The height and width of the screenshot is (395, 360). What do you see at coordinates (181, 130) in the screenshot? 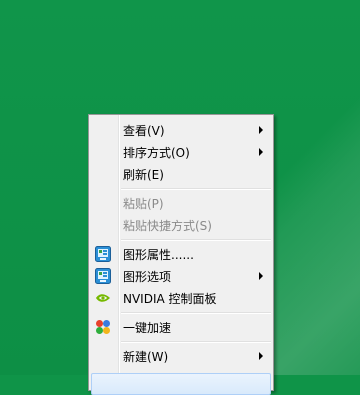
I see `menu-item-view: 查看(V)` at bounding box center [181, 130].